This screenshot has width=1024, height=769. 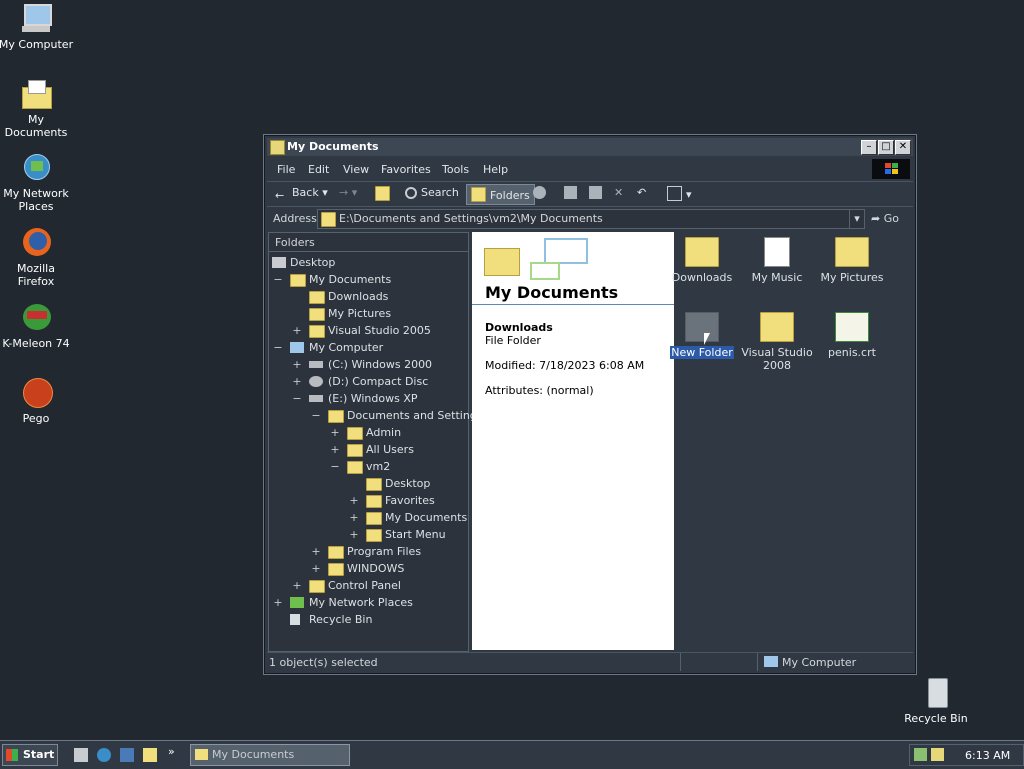 I want to click on quicklaunch-ie-icon, so click(x=104, y=755).